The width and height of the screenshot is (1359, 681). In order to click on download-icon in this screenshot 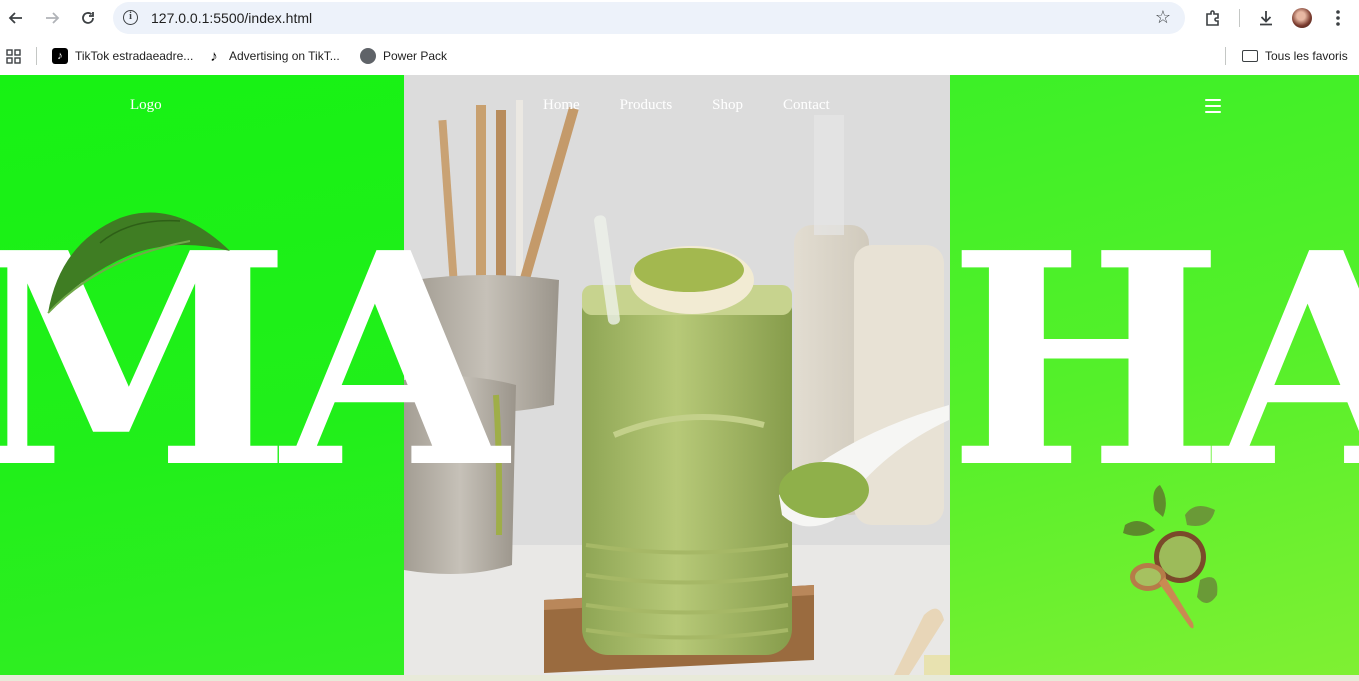, I will do `click(1266, 18)`.